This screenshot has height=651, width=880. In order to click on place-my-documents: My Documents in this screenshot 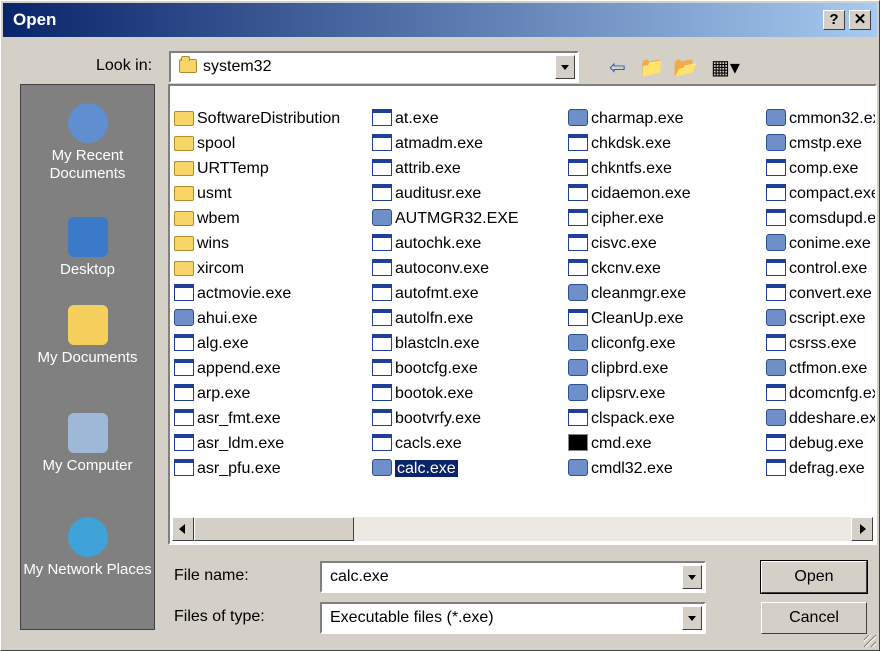, I will do `click(87, 336)`.